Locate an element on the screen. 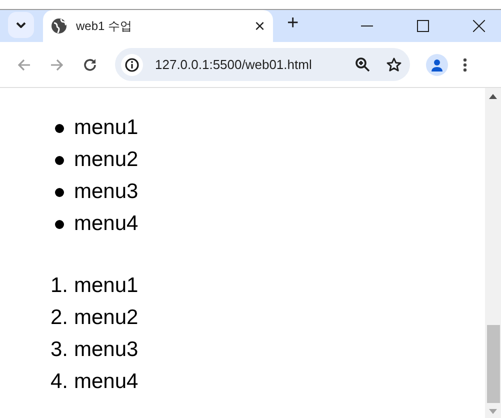  zoom-icon is located at coordinates (362, 64).